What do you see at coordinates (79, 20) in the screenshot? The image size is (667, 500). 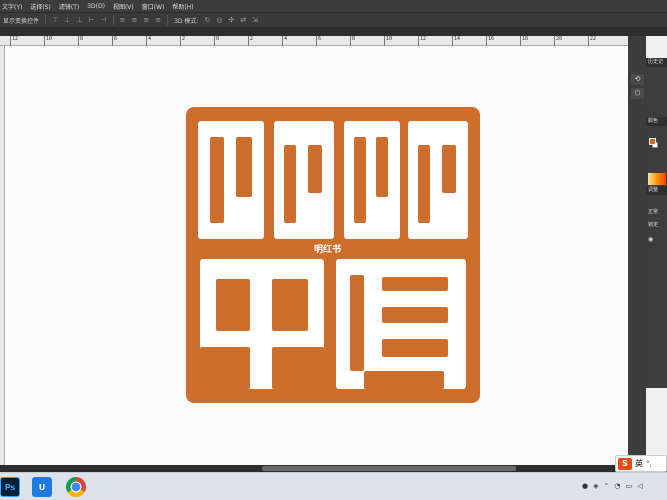 I see `align-bottom-icon: ⊥` at bounding box center [79, 20].